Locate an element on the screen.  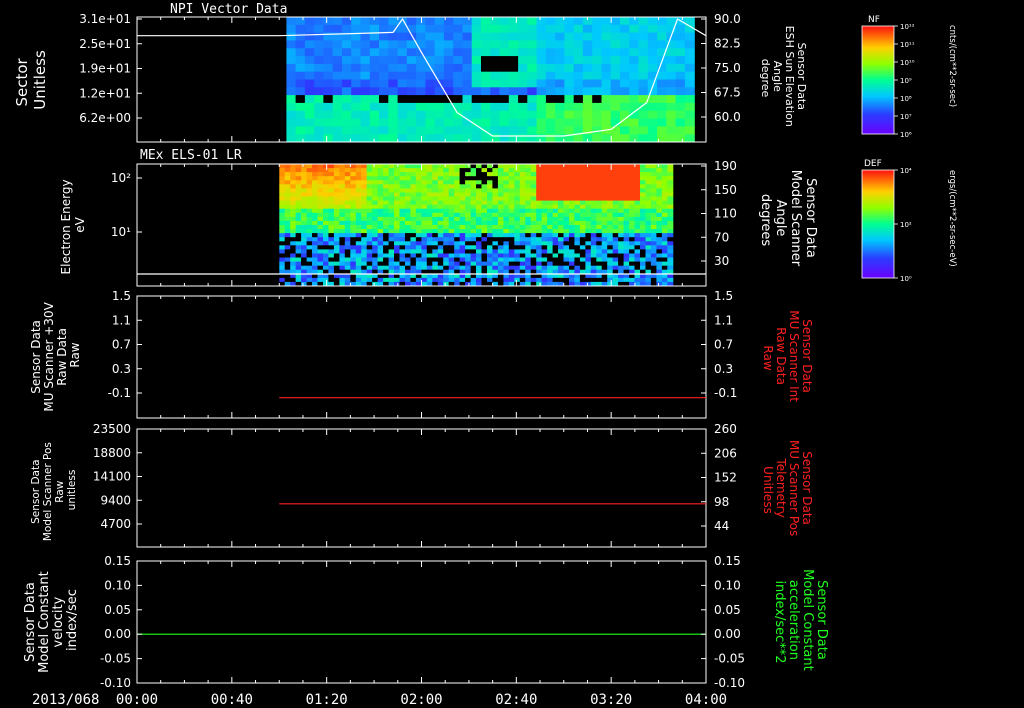
colorbar-tick-label: 10⁴ is located at coordinates (906, 171).